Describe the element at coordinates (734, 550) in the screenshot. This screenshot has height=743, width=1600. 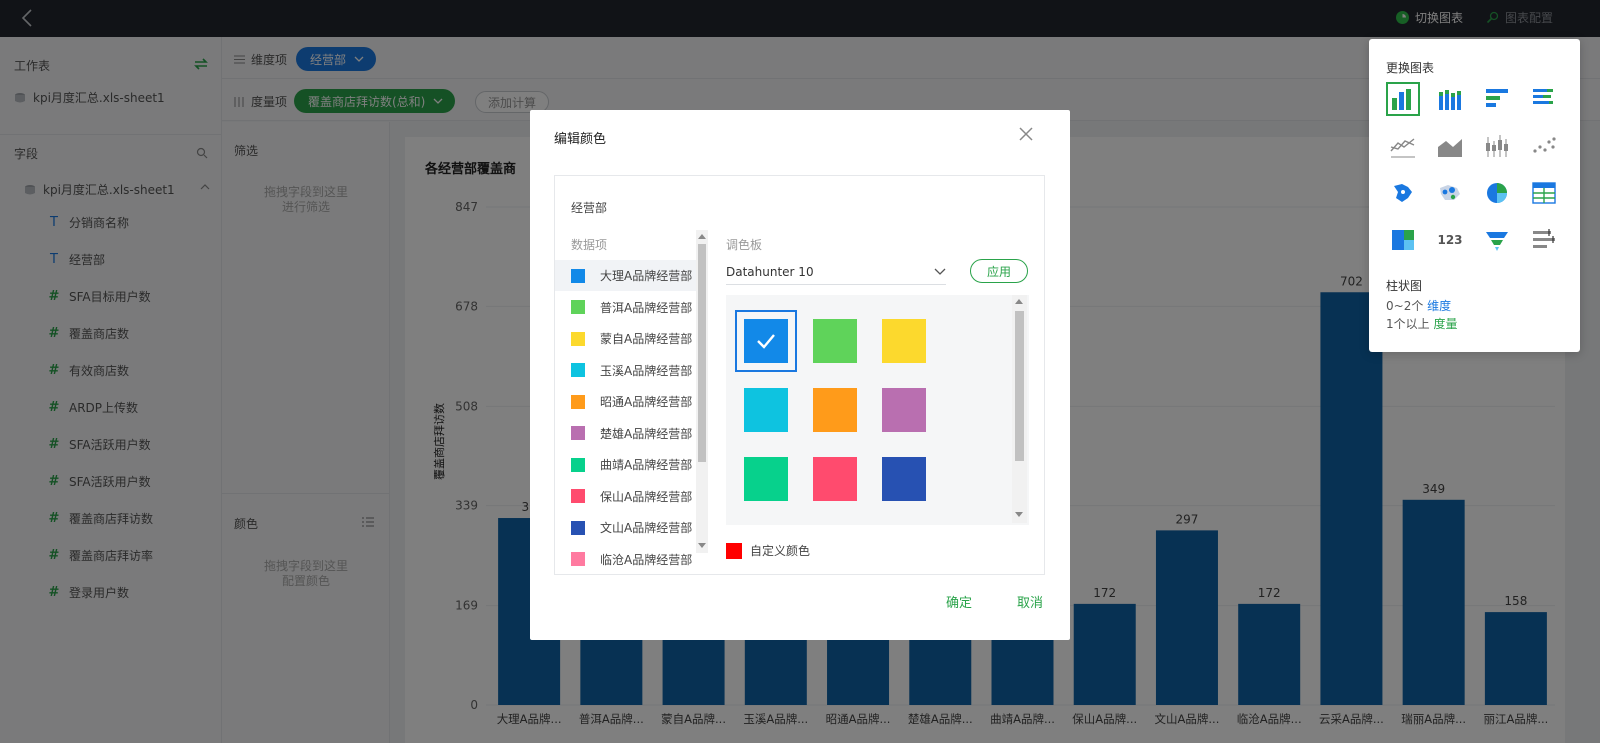
I see `custom-color-swatch` at that location.